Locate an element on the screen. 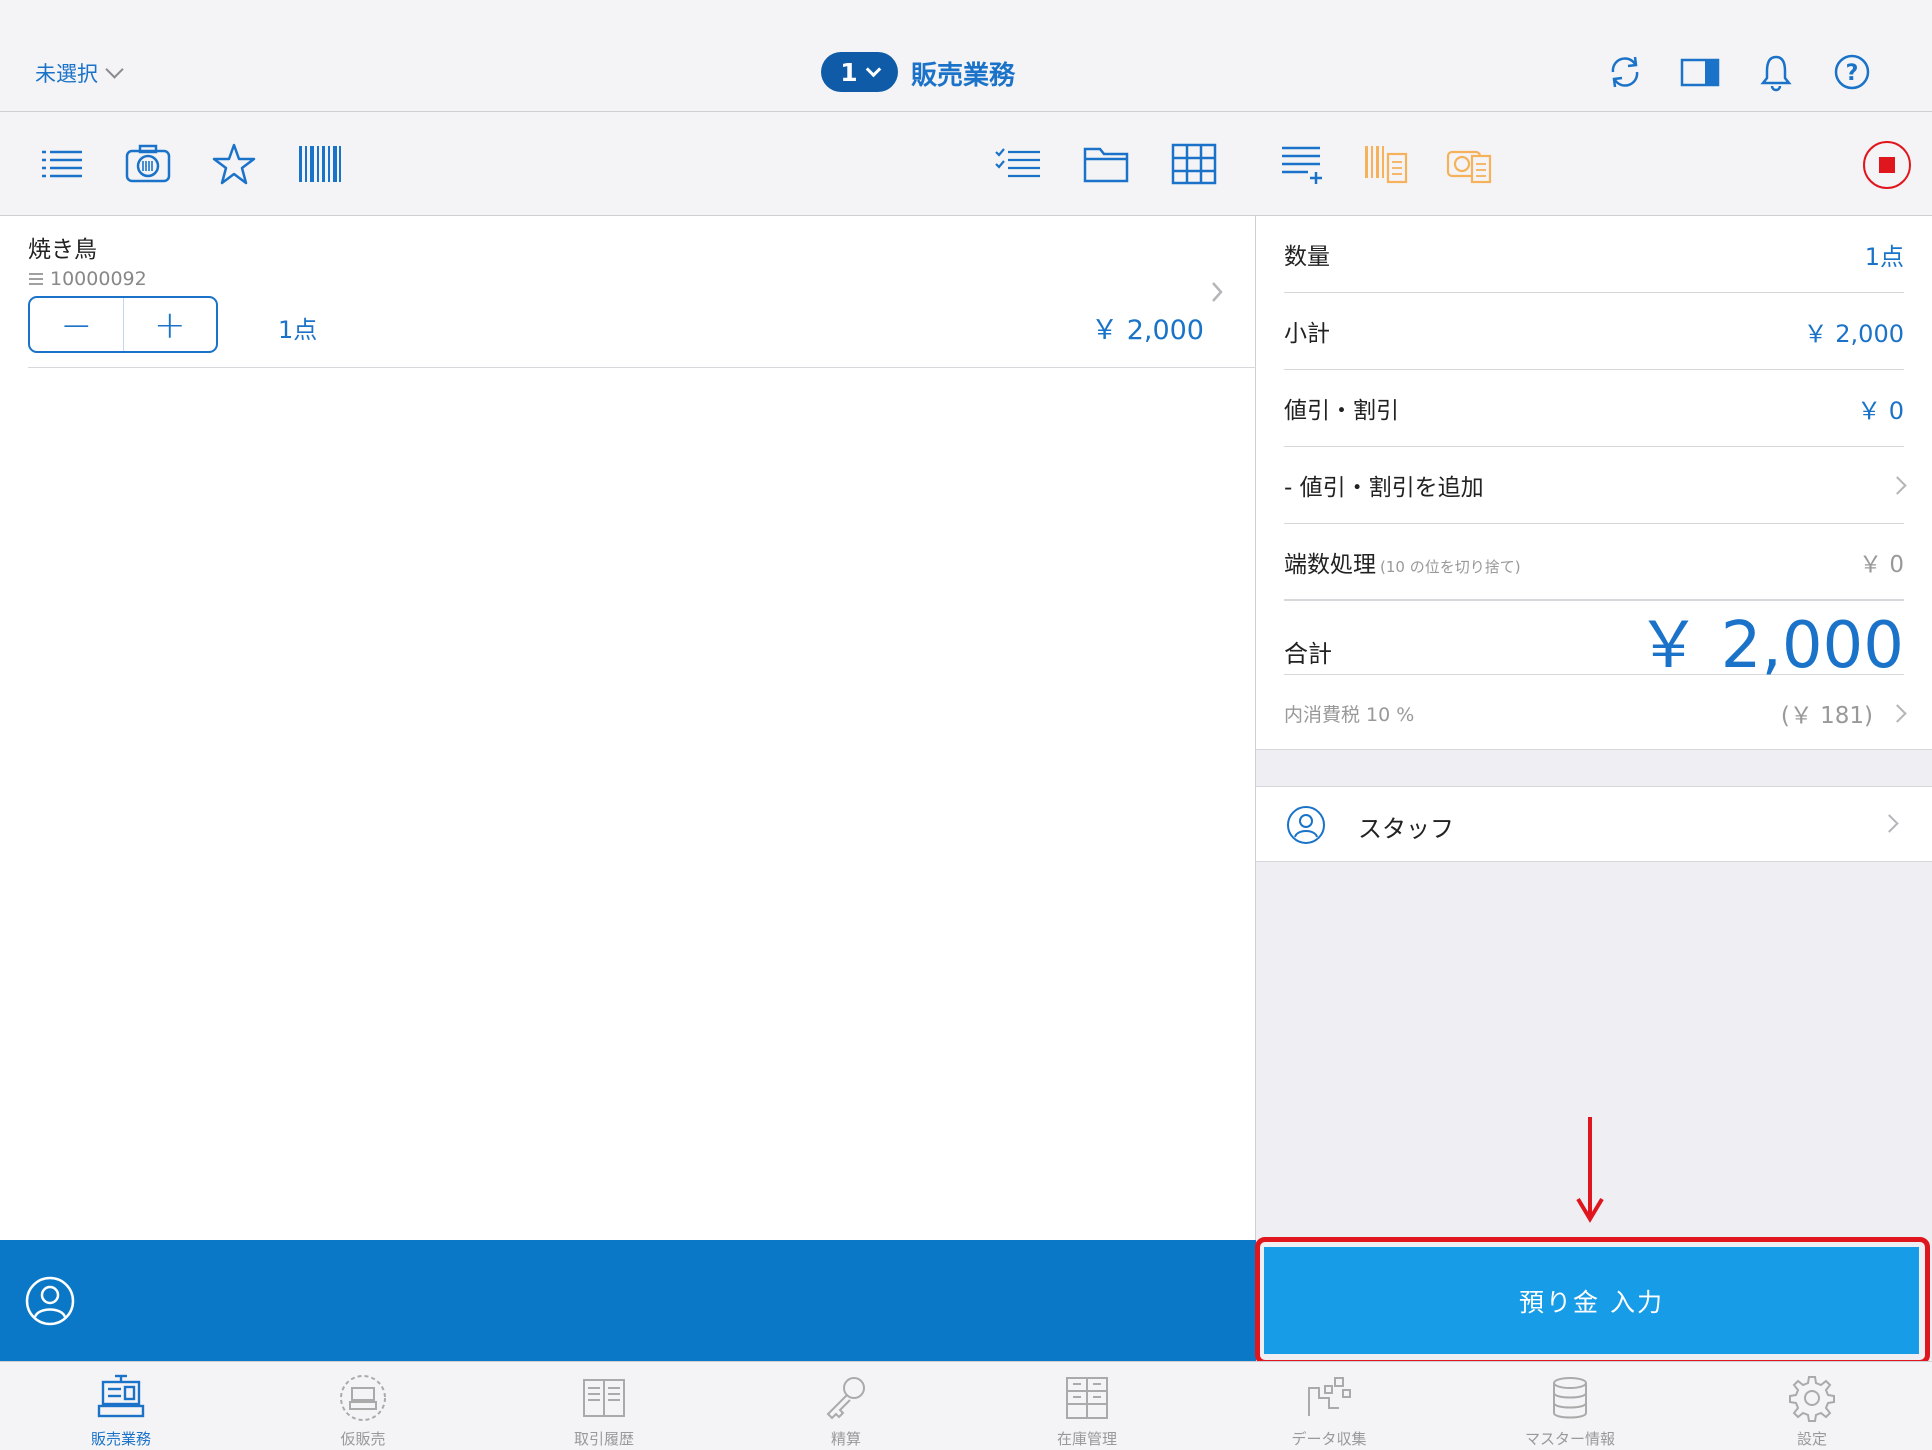  rounding-row: 端数処理 (10 の位を切り捨て) ￥ 0 is located at coordinates (1594, 562).